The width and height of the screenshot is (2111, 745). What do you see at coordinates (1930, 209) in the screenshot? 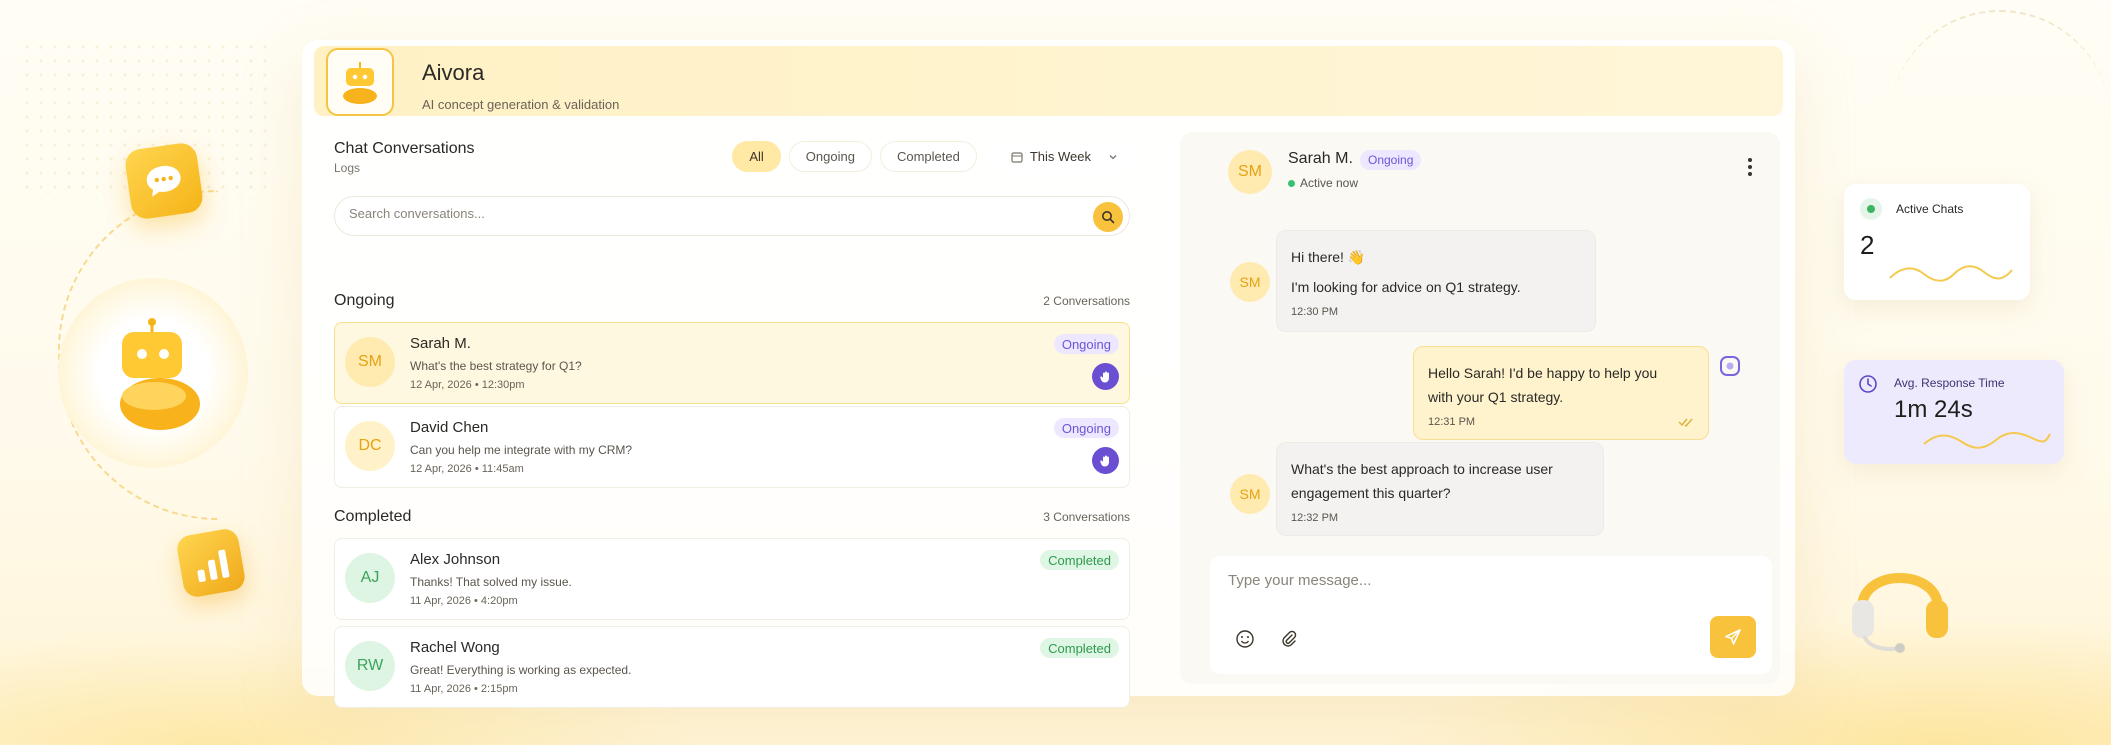
I see `stat-label: Active Chats` at bounding box center [1930, 209].